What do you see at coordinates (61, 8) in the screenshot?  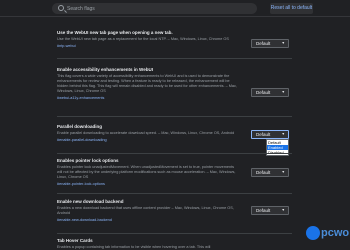 I see `search-icon` at bounding box center [61, 8].